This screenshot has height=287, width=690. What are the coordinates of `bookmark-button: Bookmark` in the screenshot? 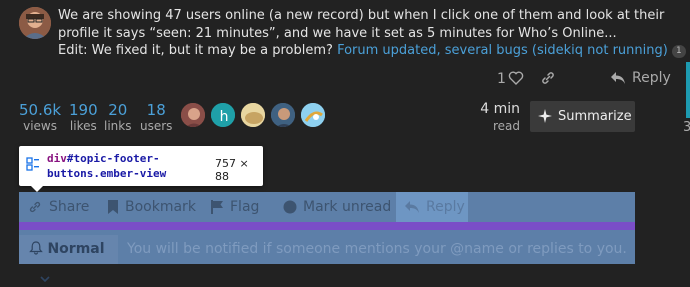 It's located at (148, 207).